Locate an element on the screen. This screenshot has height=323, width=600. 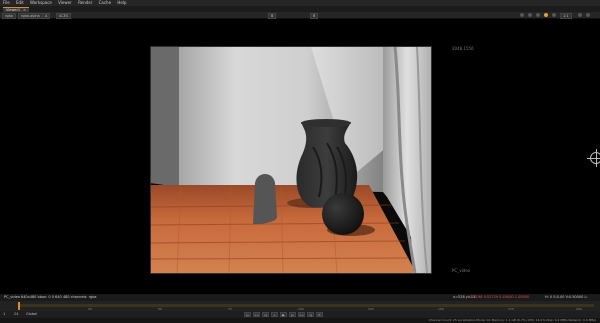
playback-controls: 1 24 Global |< << <| < ▶ |> >> >| ⟳ is located at coordinates (300, 314).